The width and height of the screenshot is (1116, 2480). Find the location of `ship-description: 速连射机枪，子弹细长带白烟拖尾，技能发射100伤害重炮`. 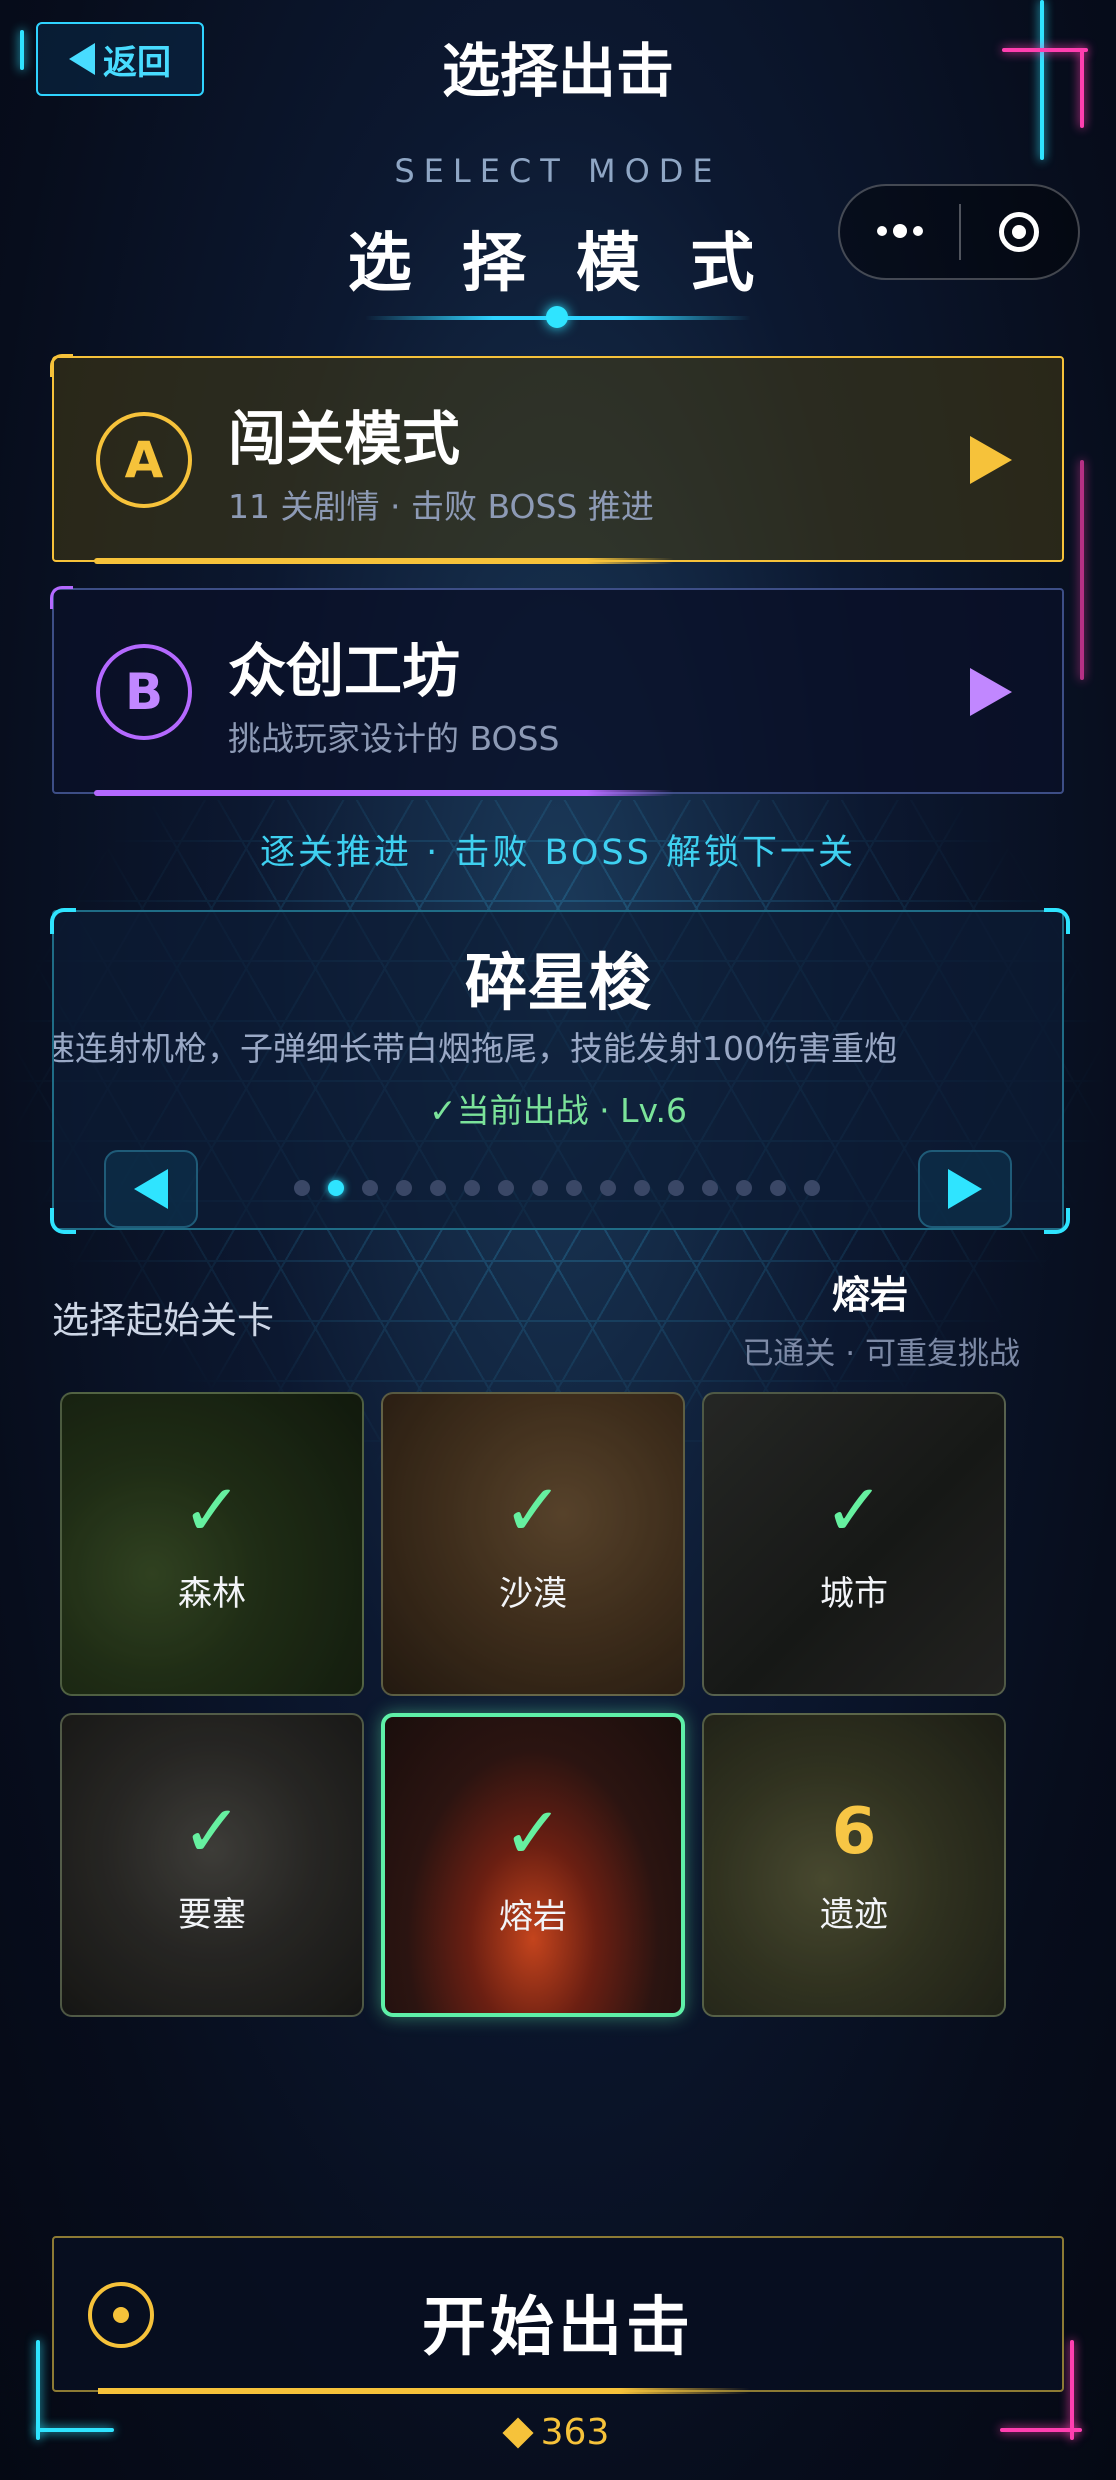

ship-description: 速连射机枪，子弹细长带白烟拖尾，技能发射100伤害重炮 is located at coordinates (474, 1048).